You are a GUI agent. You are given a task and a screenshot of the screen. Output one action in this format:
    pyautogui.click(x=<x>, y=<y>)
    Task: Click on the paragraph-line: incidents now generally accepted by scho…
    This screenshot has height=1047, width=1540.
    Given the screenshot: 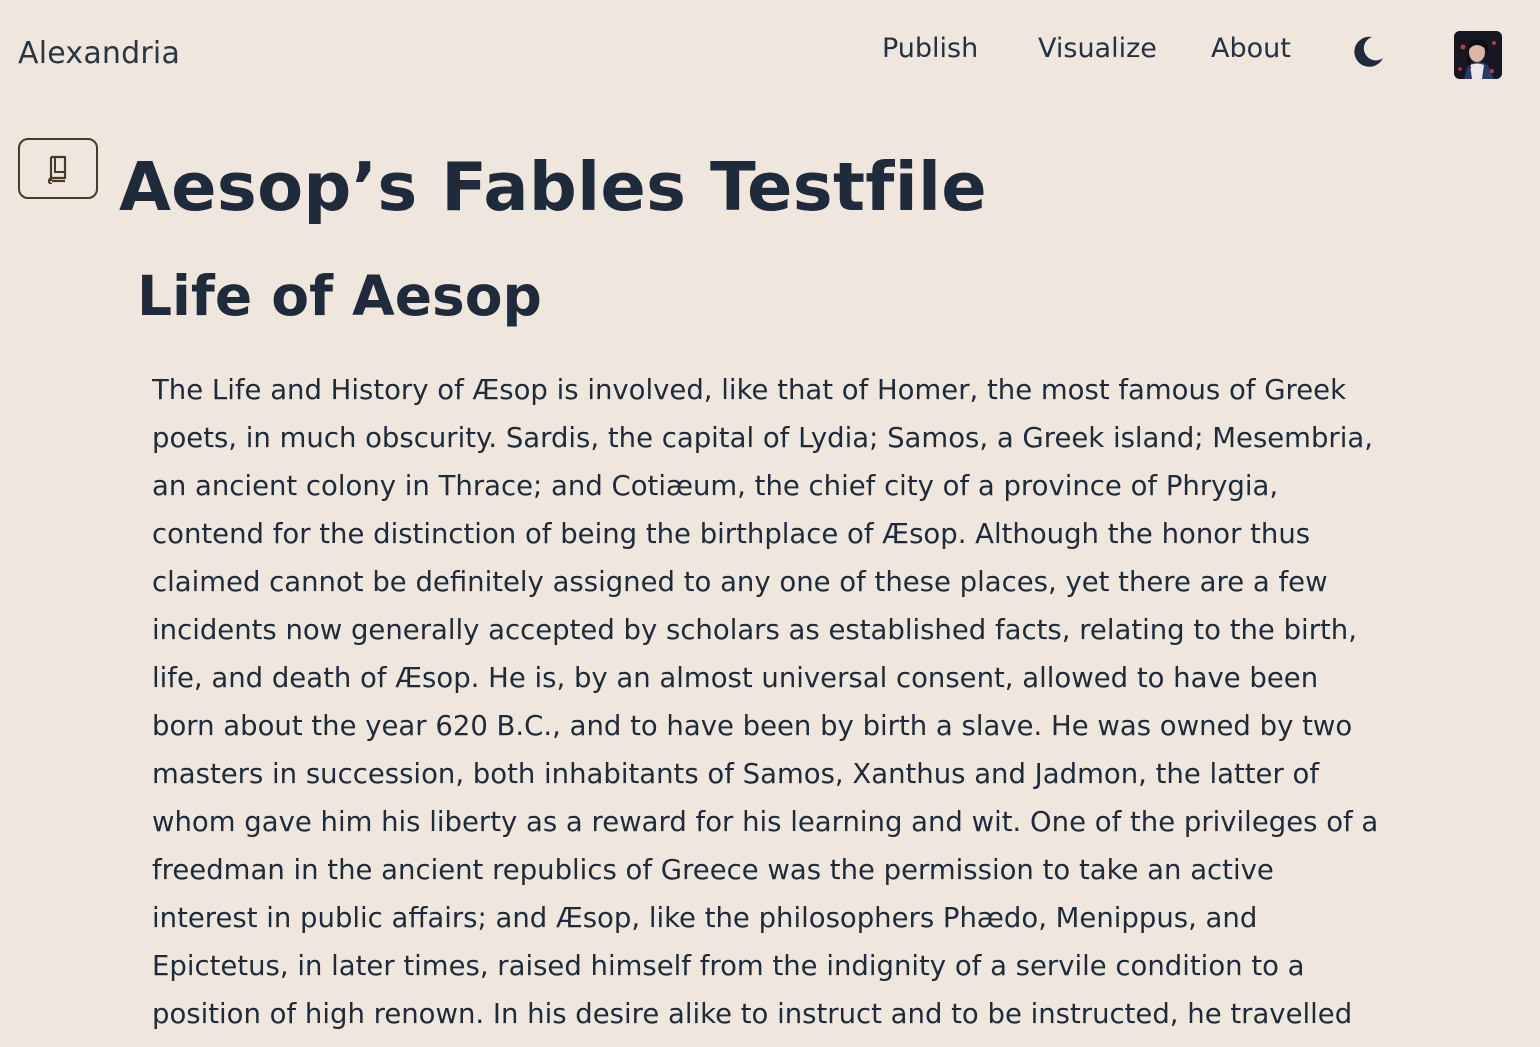 What is the action you would take?
    pyautogui.click(x=754, y=630)
    